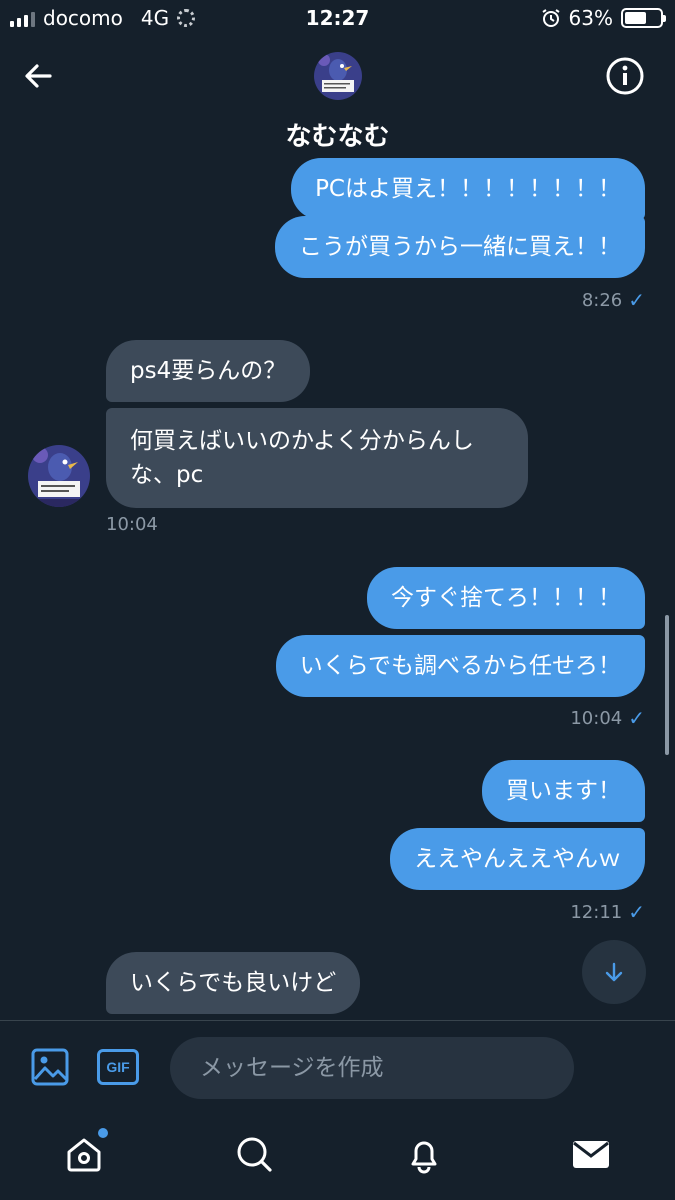 The width and height of the screenshot is (675, 1200). I want to click on voice-icon, so click(624, 1067).